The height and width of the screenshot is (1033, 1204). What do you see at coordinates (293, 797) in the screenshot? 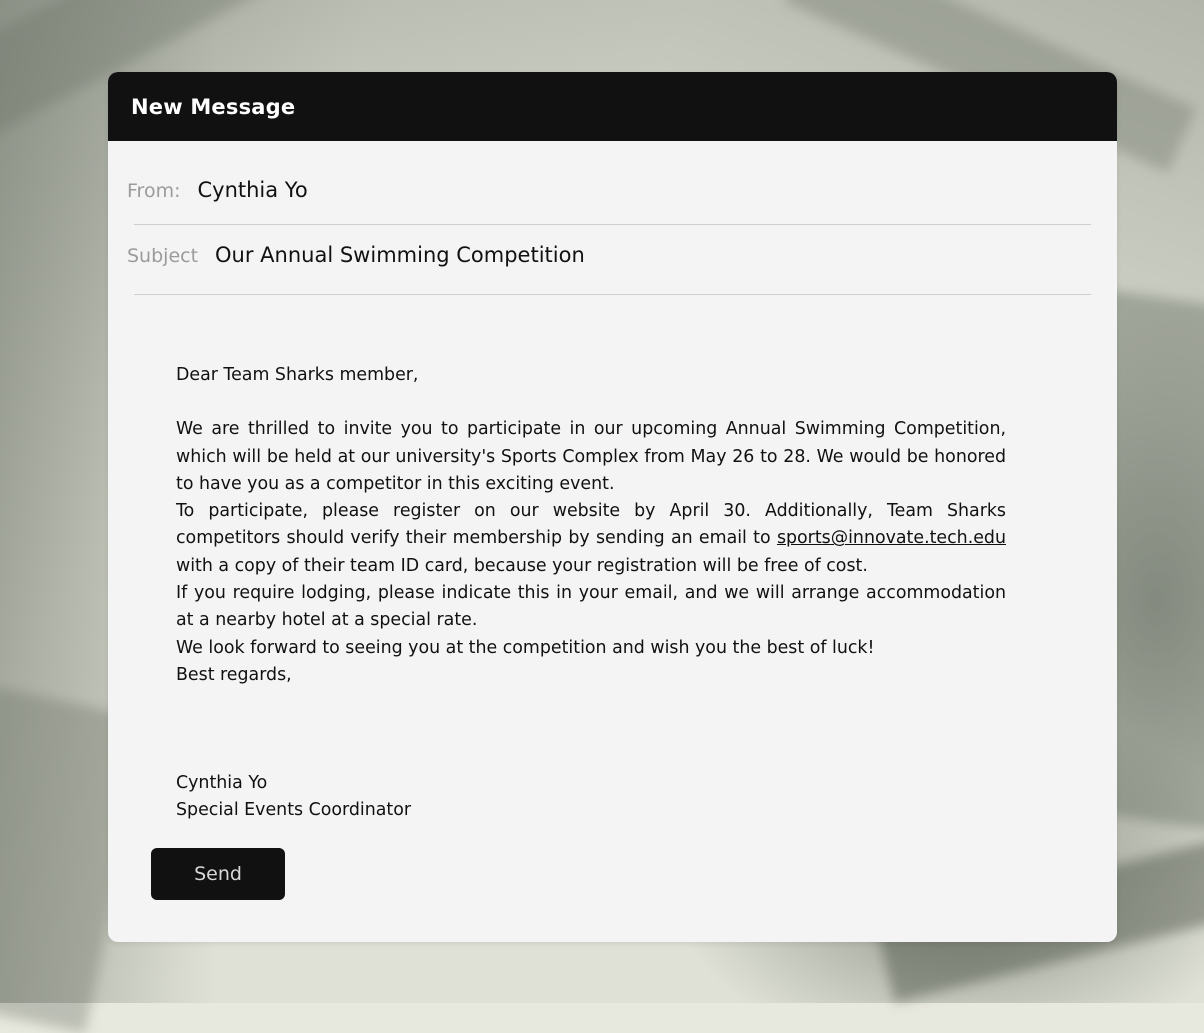
I see `signature-block: Cynthia Yo Special Events Coordinator` at bounding box center [293, 797].